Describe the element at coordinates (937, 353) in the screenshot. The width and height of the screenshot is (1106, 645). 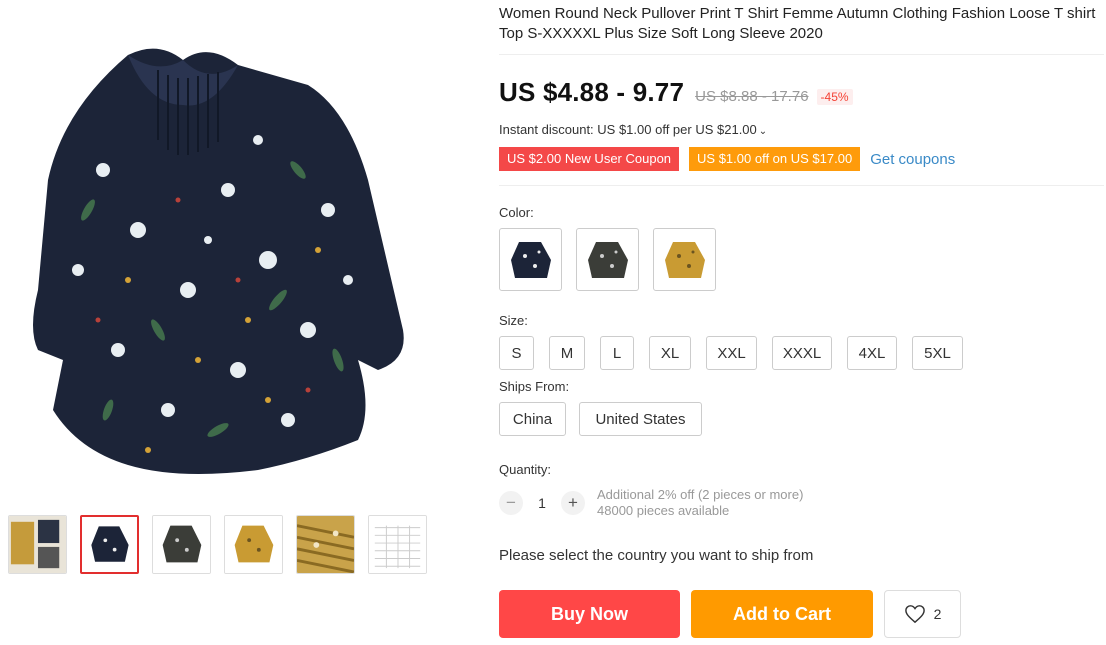
I see `size-option-5xl: 5XL` at that location.